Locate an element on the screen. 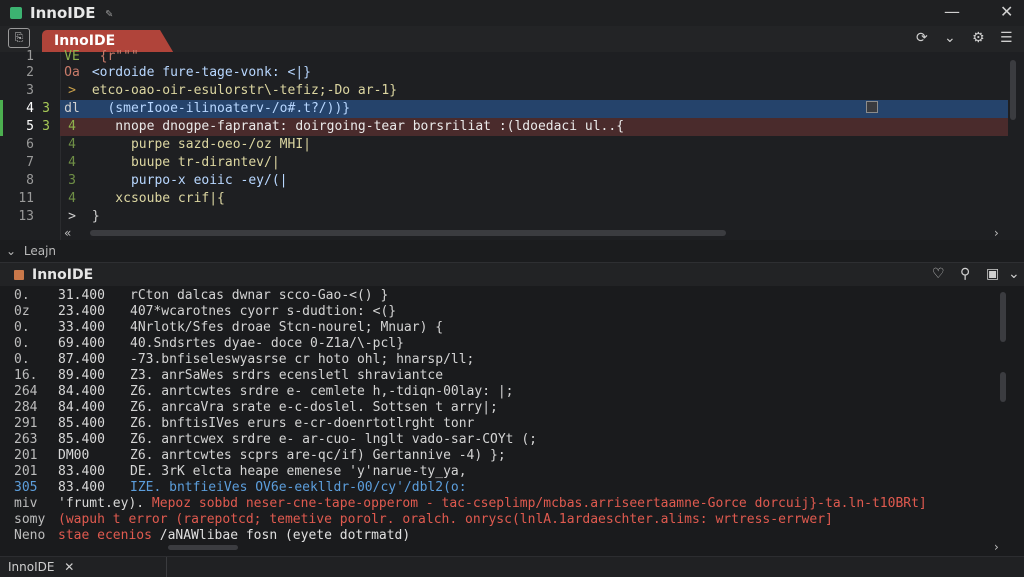  code-line: 4 xcsoube crif|{ is located at coordinates (534, 199).